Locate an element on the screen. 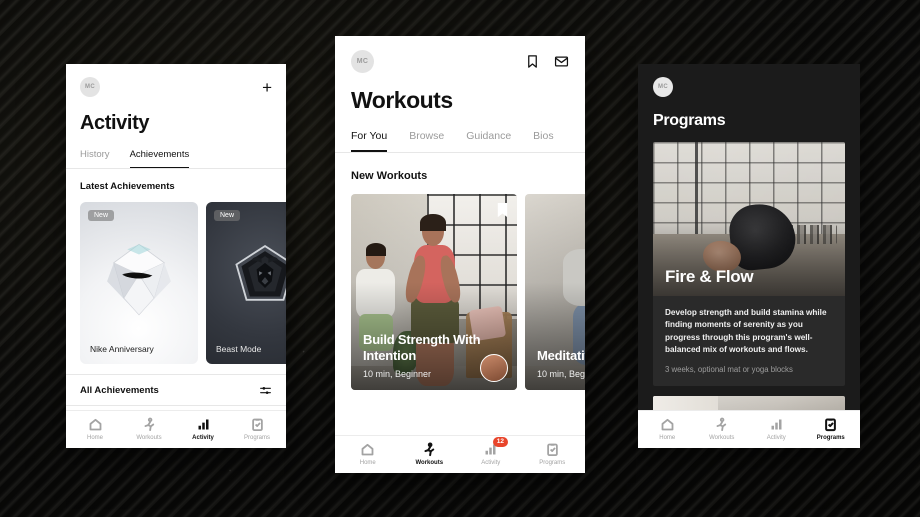 This screenshot has width=920, height=517. workout-card-meditative: Meditative 10 min, Beg is located at coordinates (555, 292).